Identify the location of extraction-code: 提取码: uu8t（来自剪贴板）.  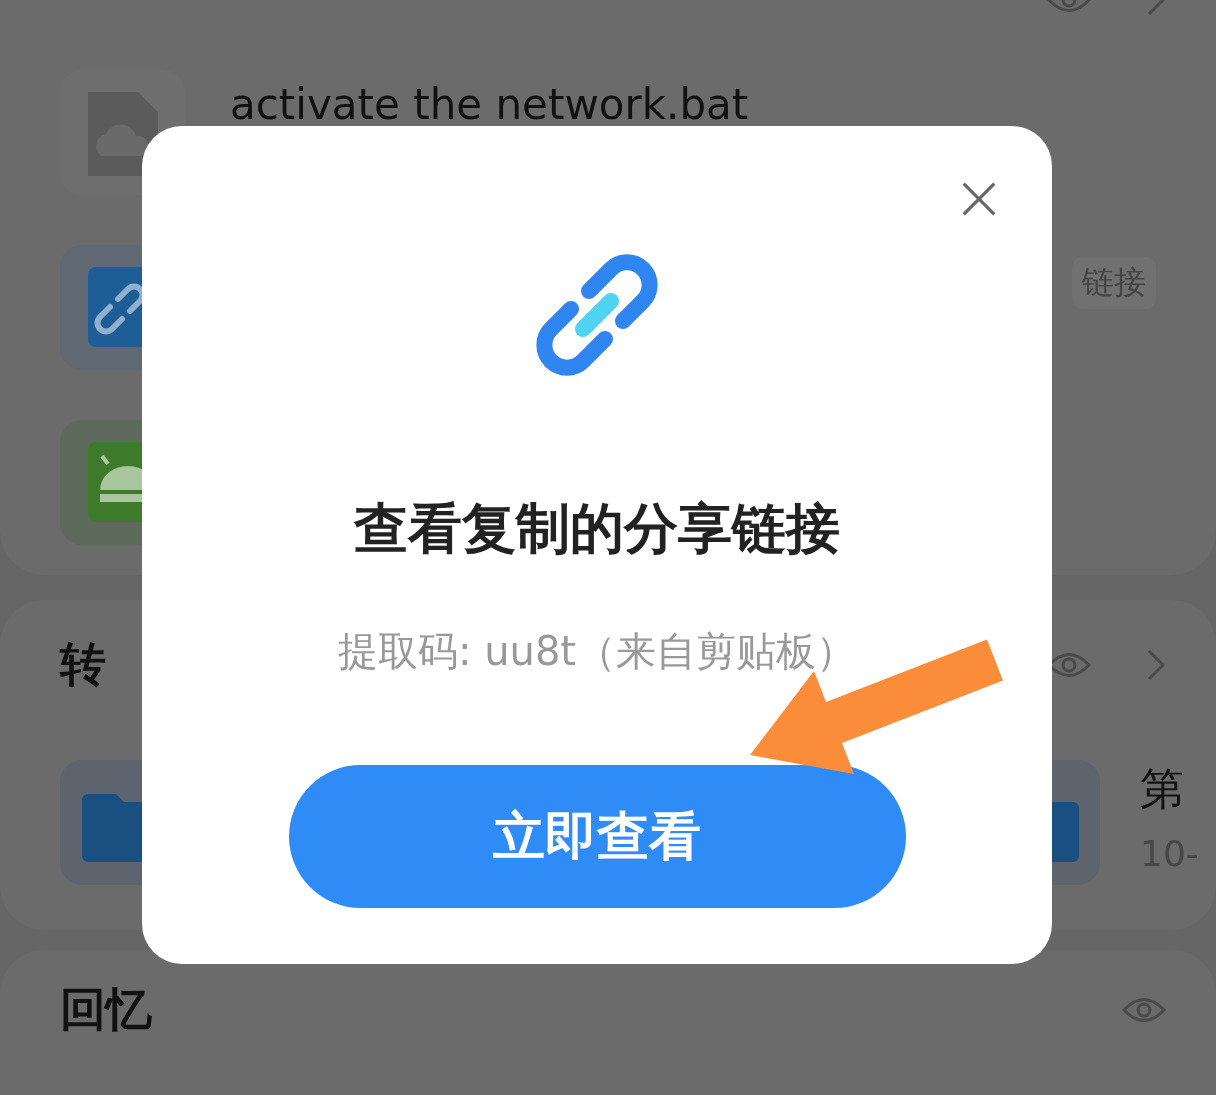
(597, 651).